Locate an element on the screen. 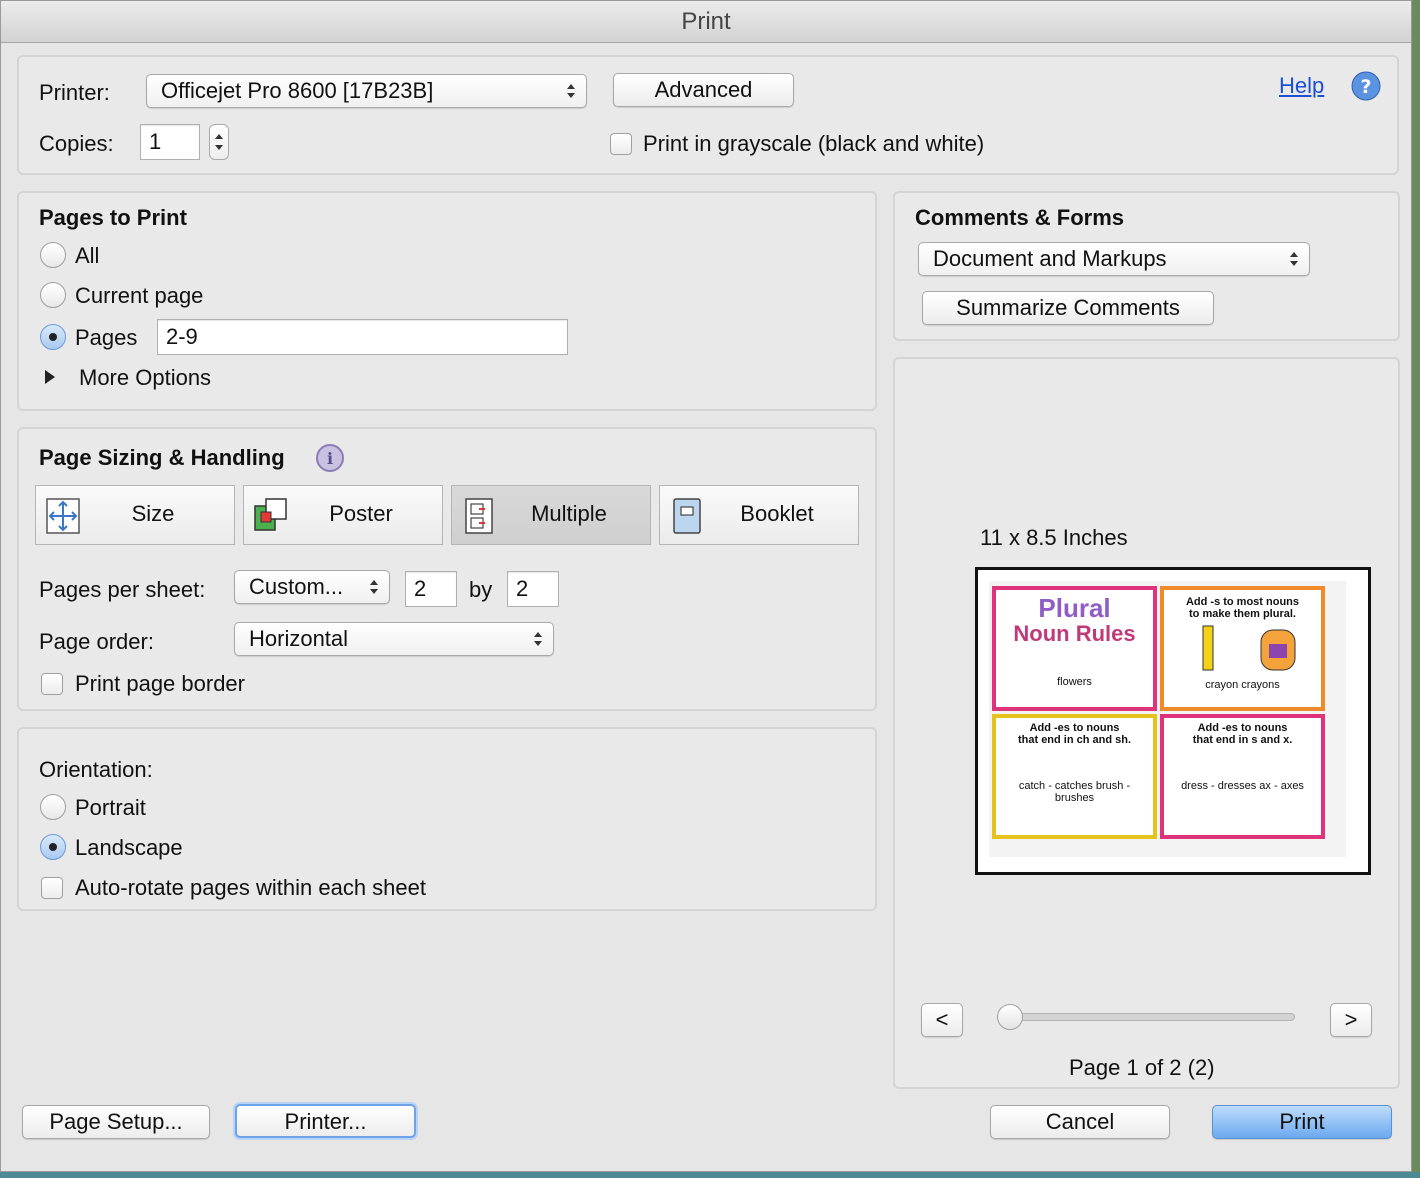 Image resolution: width=1420 pixels, height=1178 pixels. rows-input: 2 is located at coordinates (533, 589).